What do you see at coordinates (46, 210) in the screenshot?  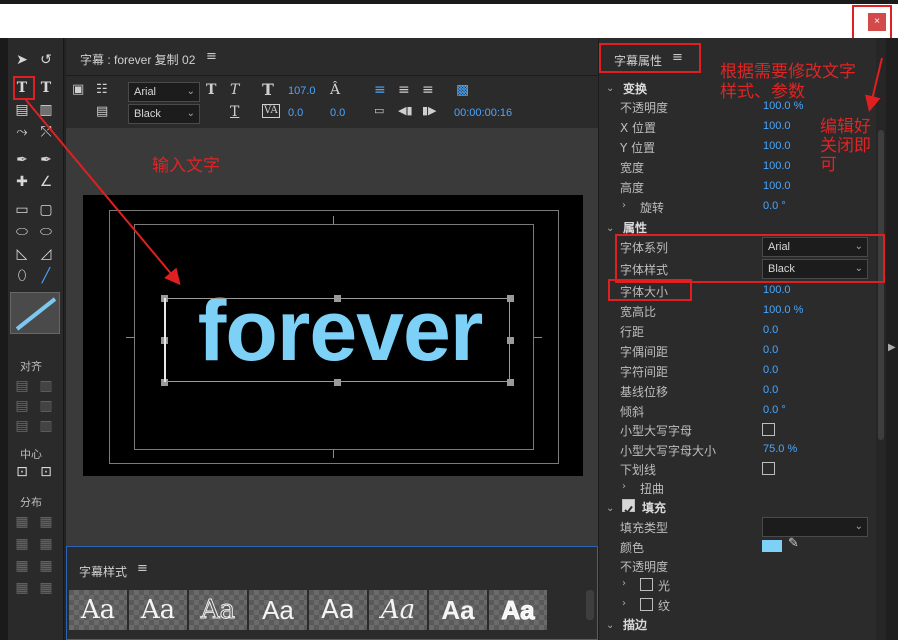 I see `rounded-rectangle-tool-icon: ▢` at bounding box center [46, 210].